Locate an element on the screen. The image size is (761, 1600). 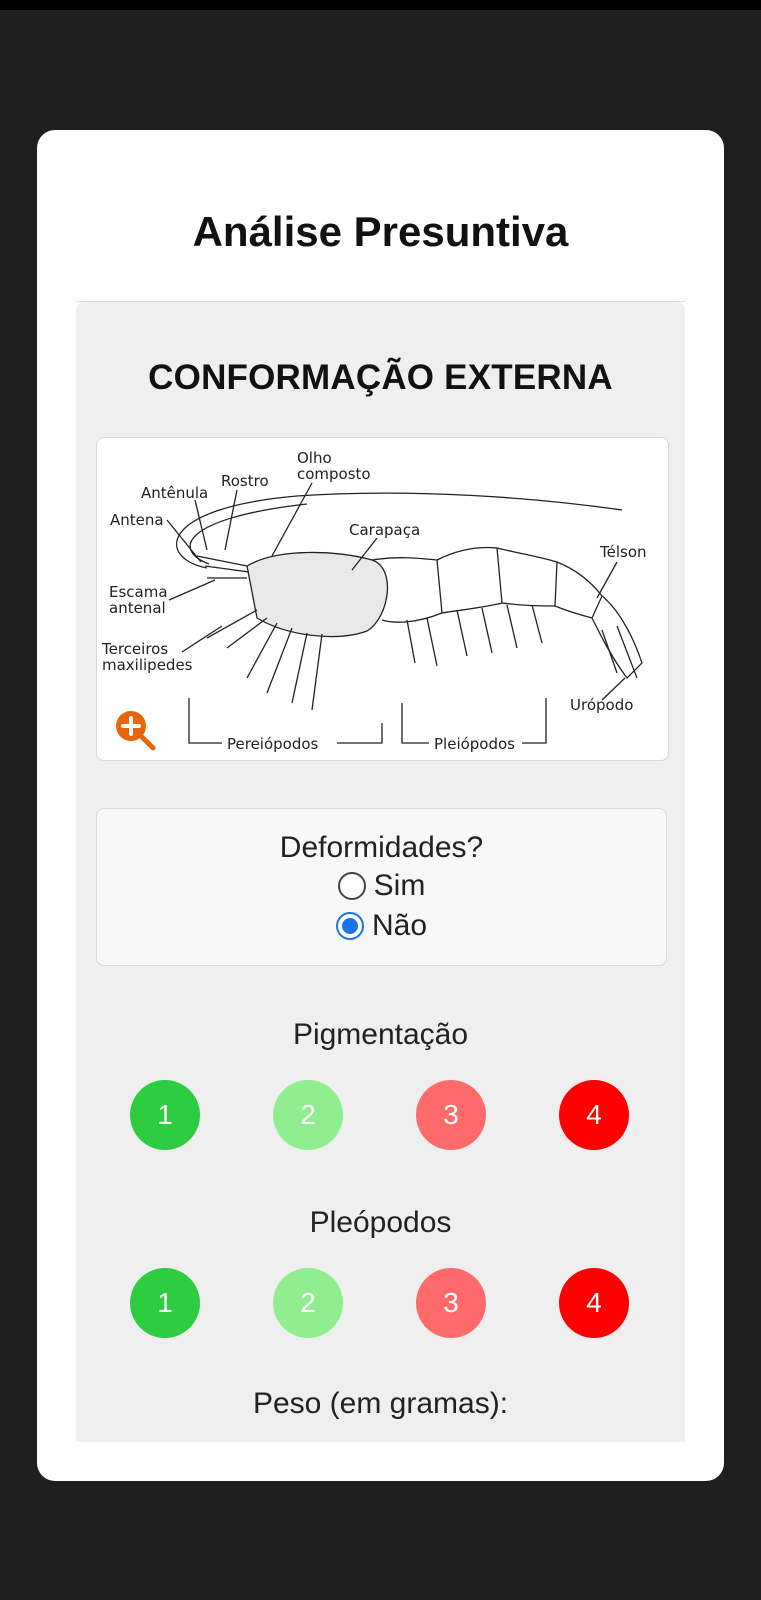
label-antenula: Antênula is located at coordinates (174, 493).